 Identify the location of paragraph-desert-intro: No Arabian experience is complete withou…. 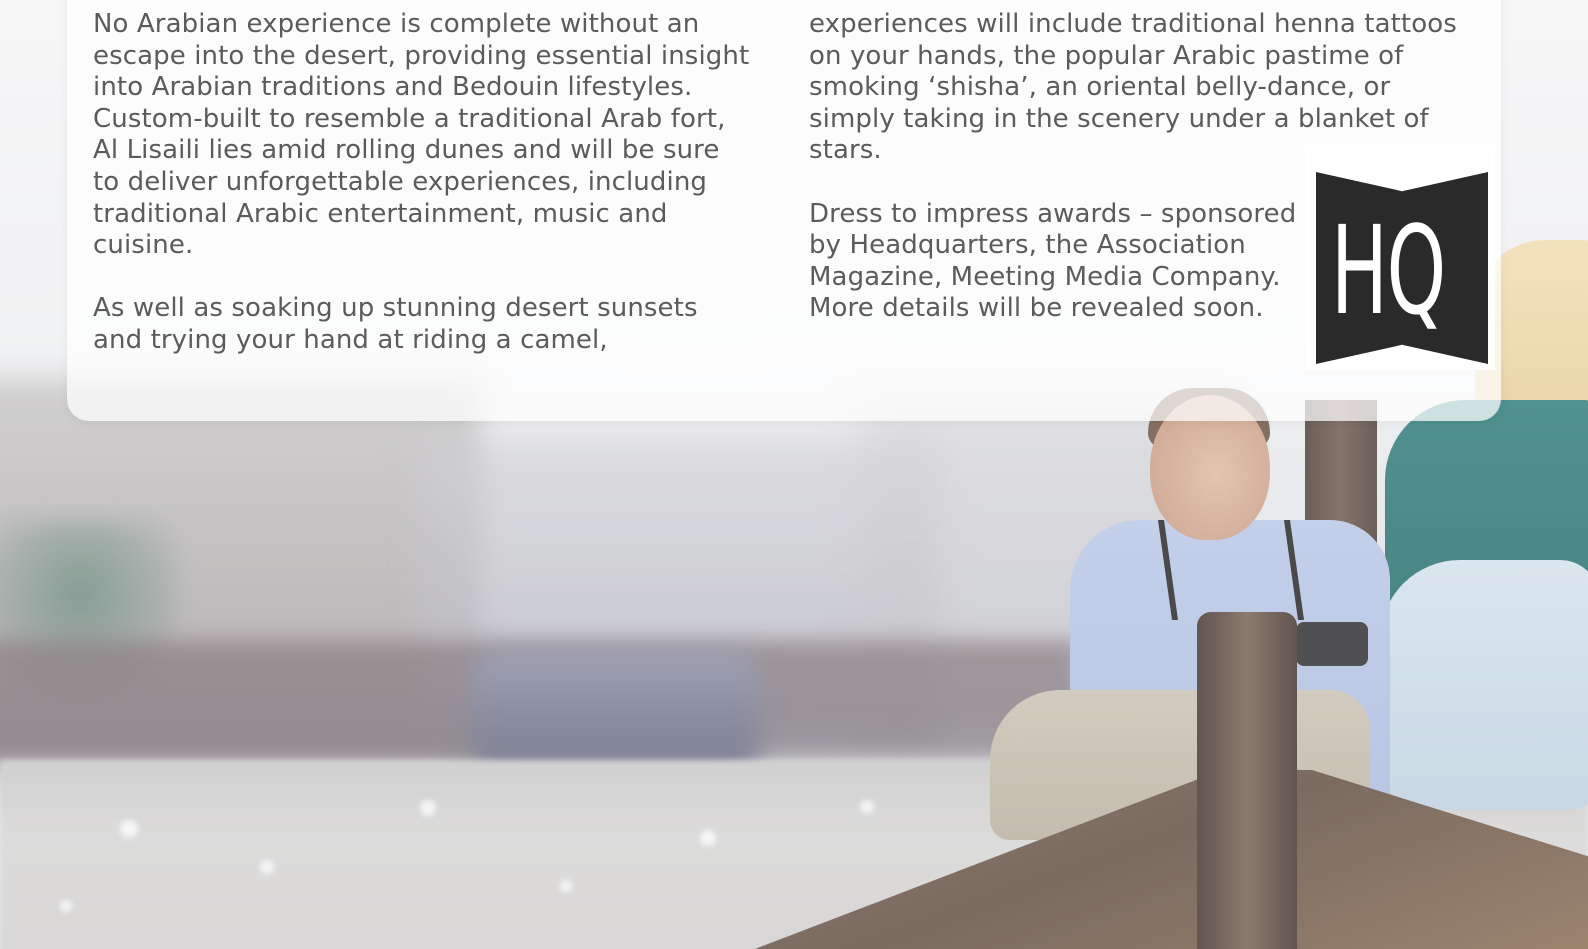
(421, 135).